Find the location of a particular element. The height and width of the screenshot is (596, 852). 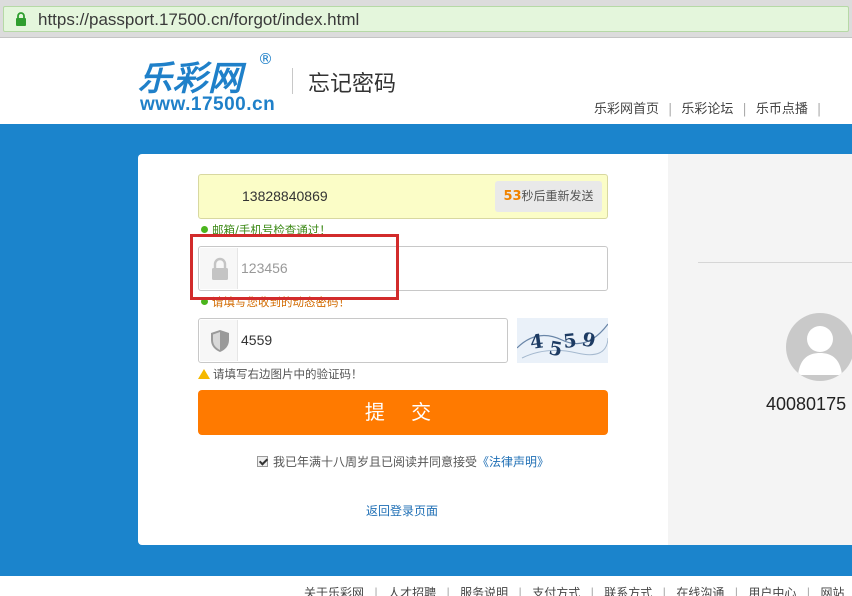

resend-button: 53秒后重新发送 is located at coordinates (548, 196).